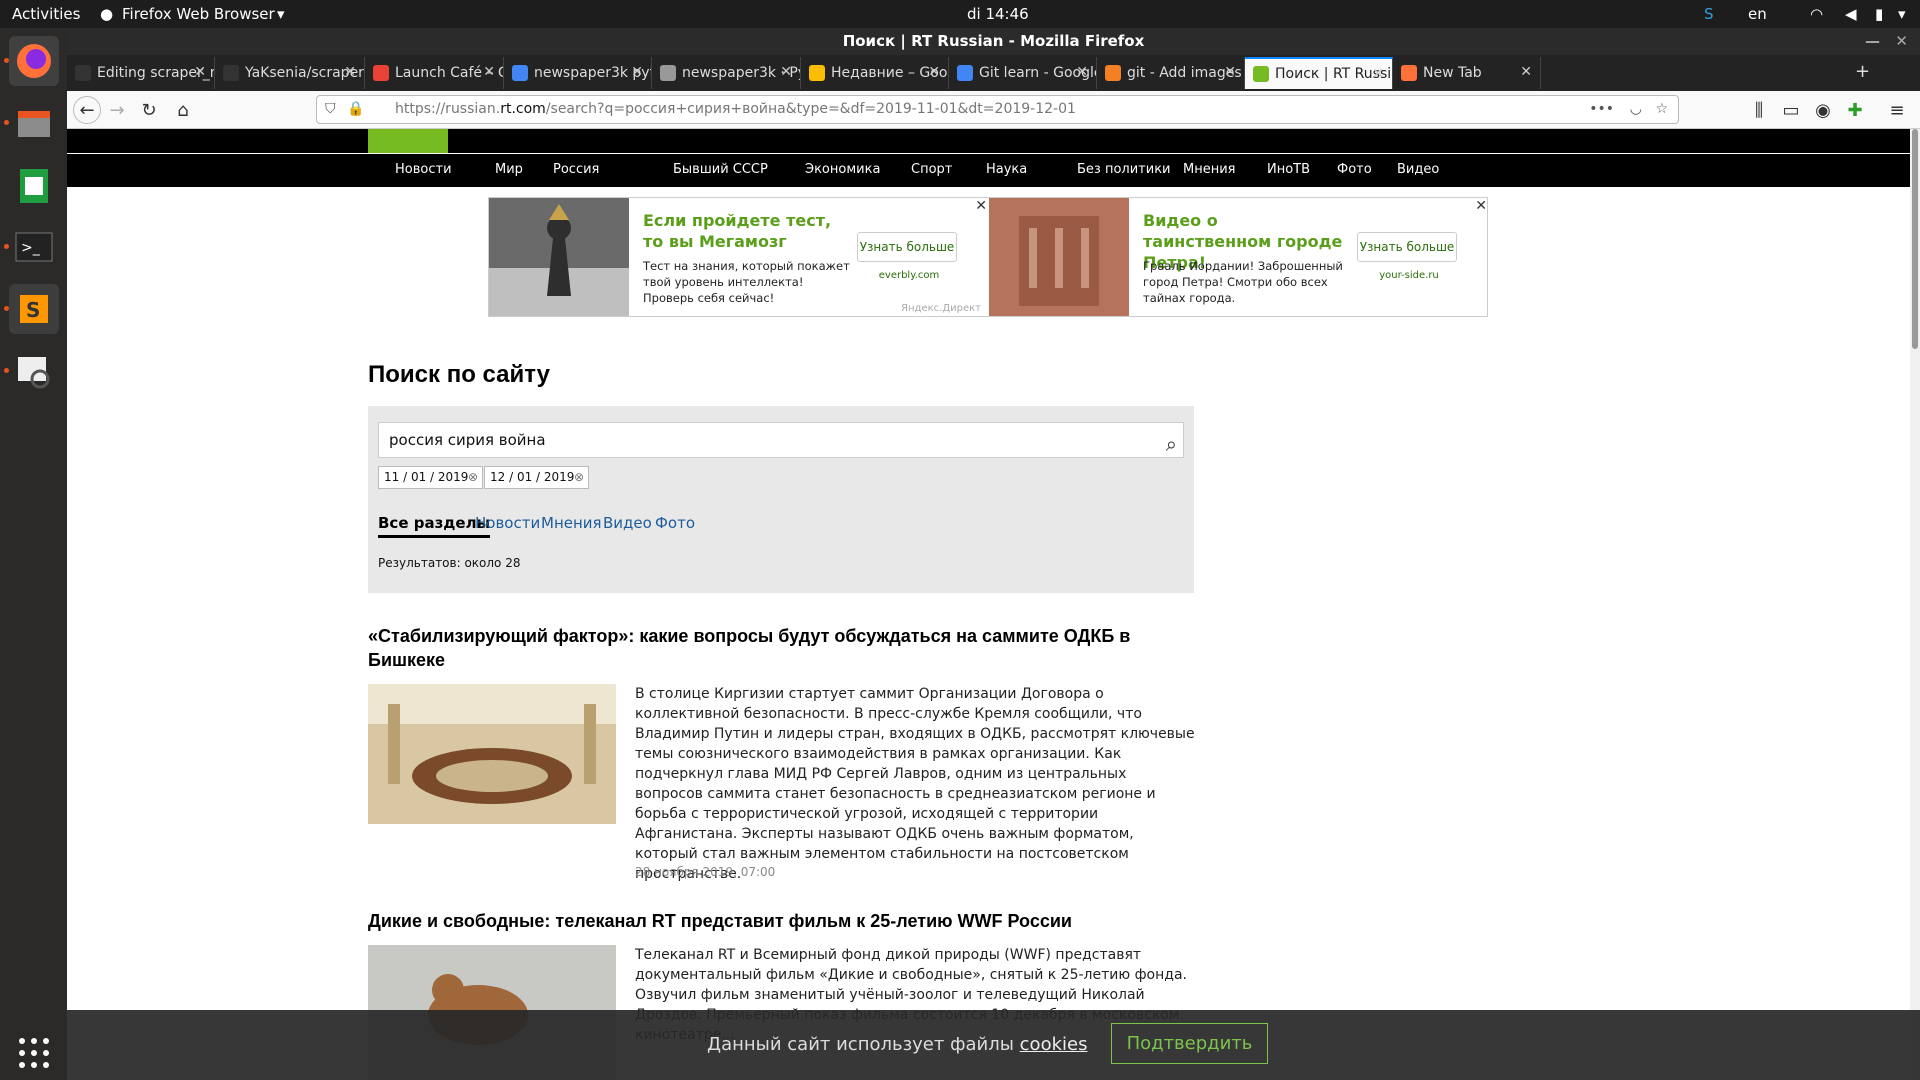  What do you see at coordinates (1288, 169) in the screenshot?
I see `menu-item: ИноТВ` at bounding box center [1288, 169].